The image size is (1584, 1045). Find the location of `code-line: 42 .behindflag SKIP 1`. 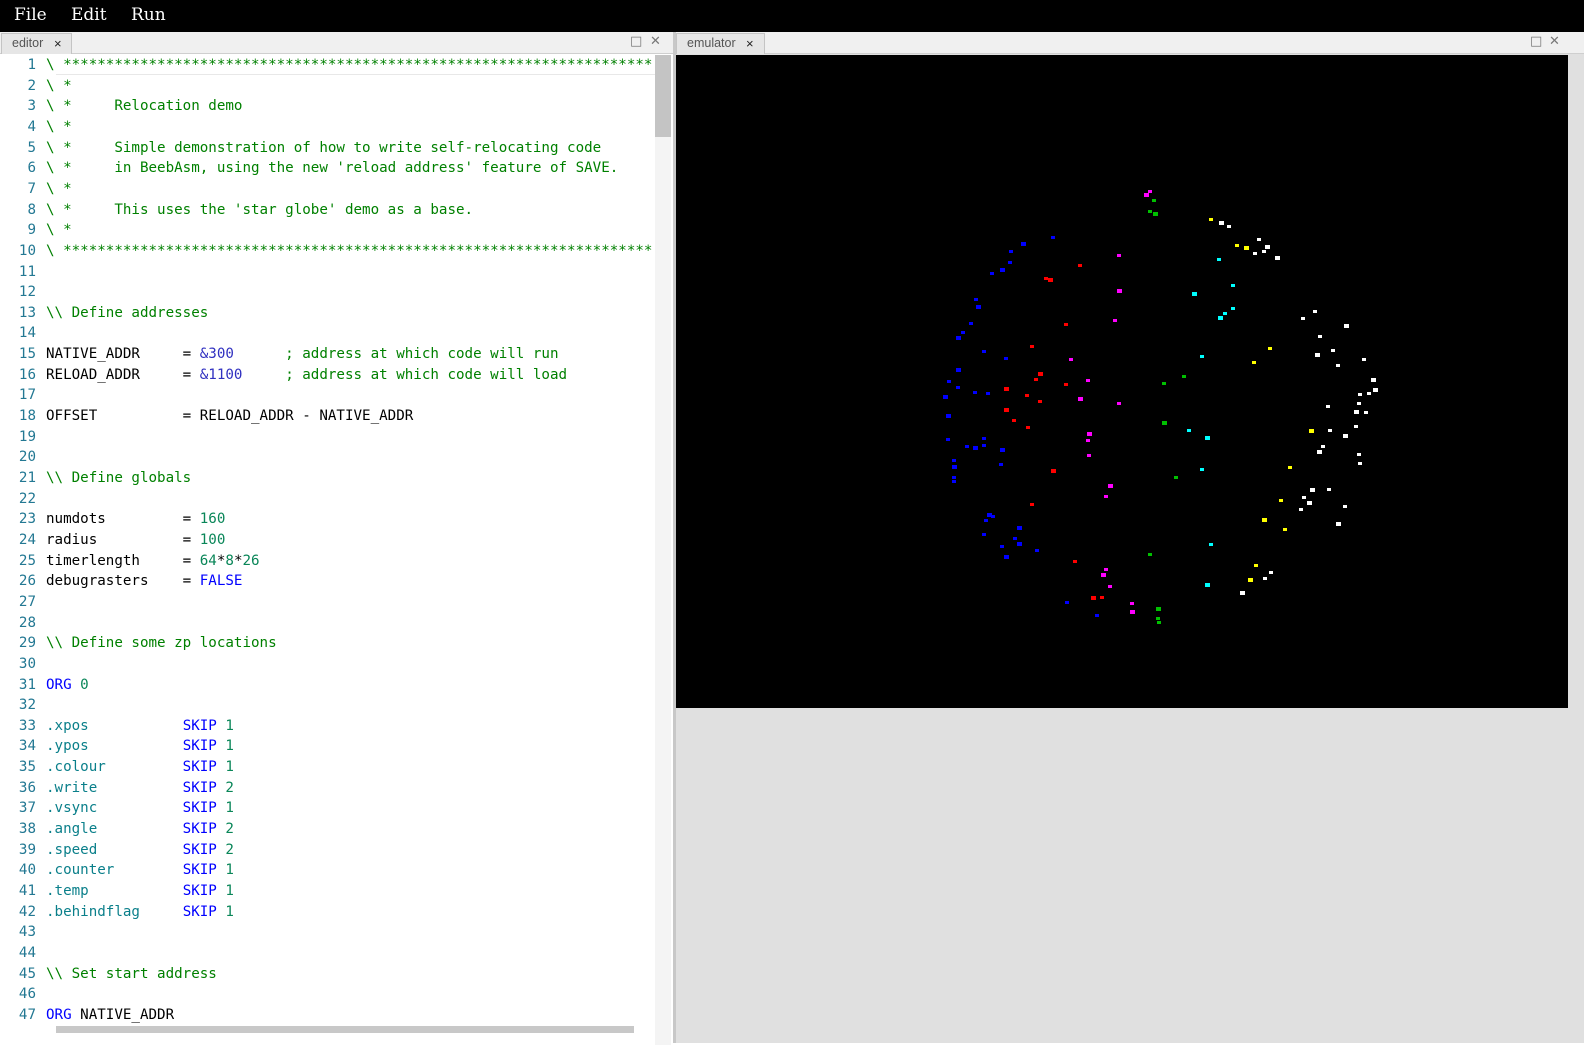

code-line: 42 .behindflag SKIP 1 is located at coordinates (327, 912).